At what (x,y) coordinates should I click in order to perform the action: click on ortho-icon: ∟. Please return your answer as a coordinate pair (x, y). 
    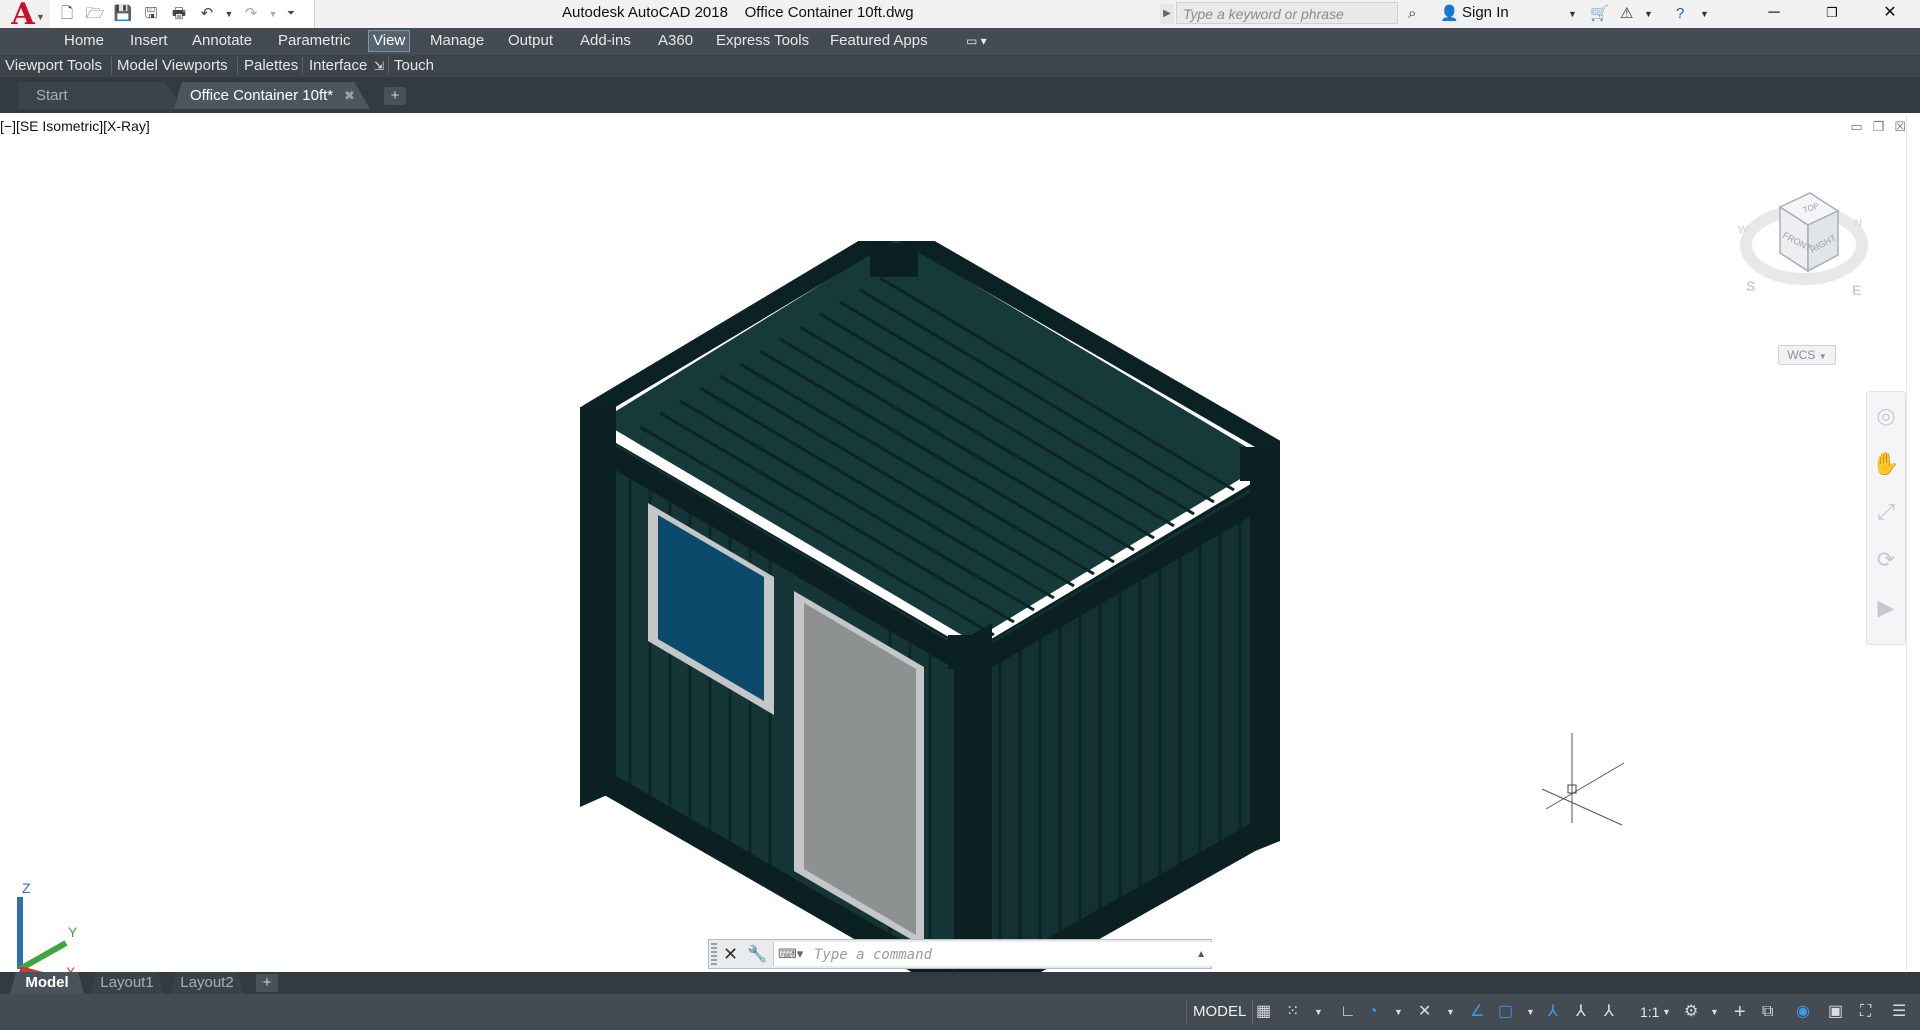
    Looking at the image, I should click on (1348, 1012).